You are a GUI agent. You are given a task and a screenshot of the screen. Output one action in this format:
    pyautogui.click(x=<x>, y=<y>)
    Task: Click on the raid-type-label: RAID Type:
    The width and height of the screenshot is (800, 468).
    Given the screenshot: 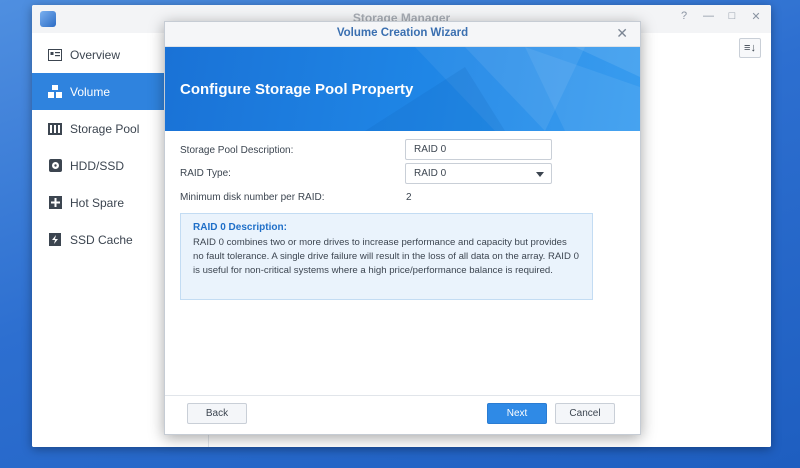 What is the action you would take?
    pyautogui.click(x=205, y=173)
    